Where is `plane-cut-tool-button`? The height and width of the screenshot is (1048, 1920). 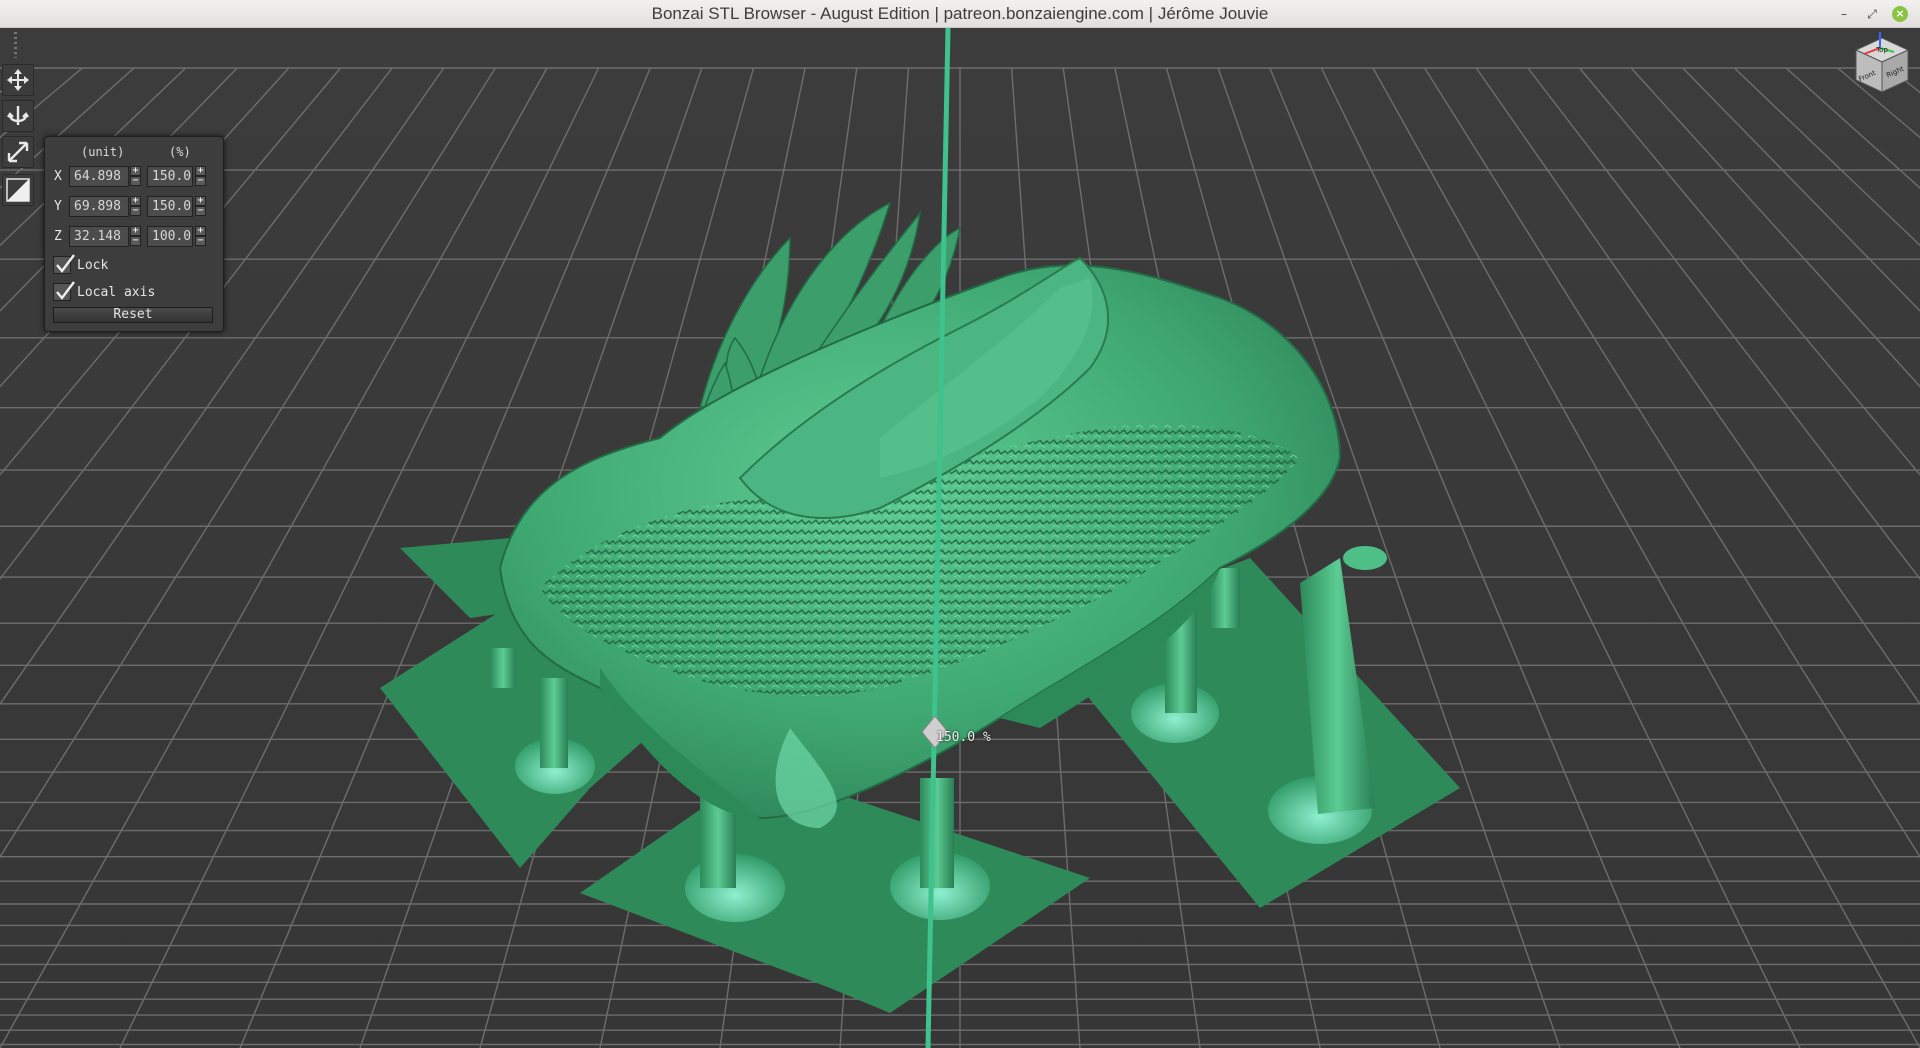
plane-cut-tool-button is located at coordinates (18, 190).